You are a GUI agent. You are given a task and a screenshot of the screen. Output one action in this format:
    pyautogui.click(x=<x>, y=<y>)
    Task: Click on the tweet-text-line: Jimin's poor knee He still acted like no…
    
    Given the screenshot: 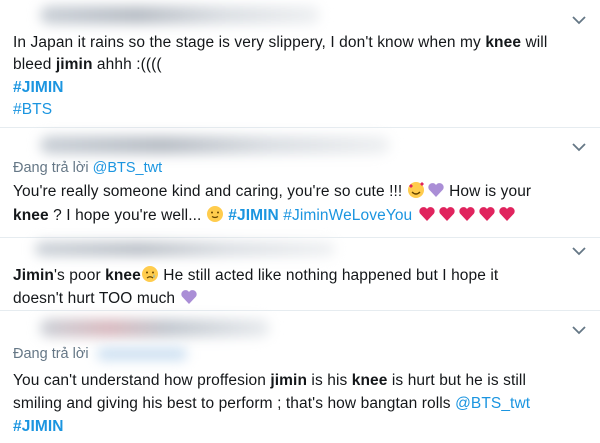 What is the action you would take?
    pyautogui.click(x=256, y=275)
    